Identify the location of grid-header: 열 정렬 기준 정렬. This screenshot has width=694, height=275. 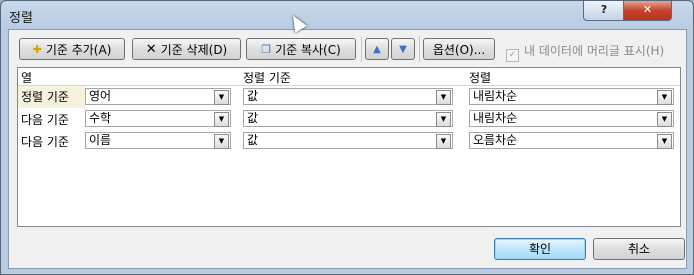
(349, 77).